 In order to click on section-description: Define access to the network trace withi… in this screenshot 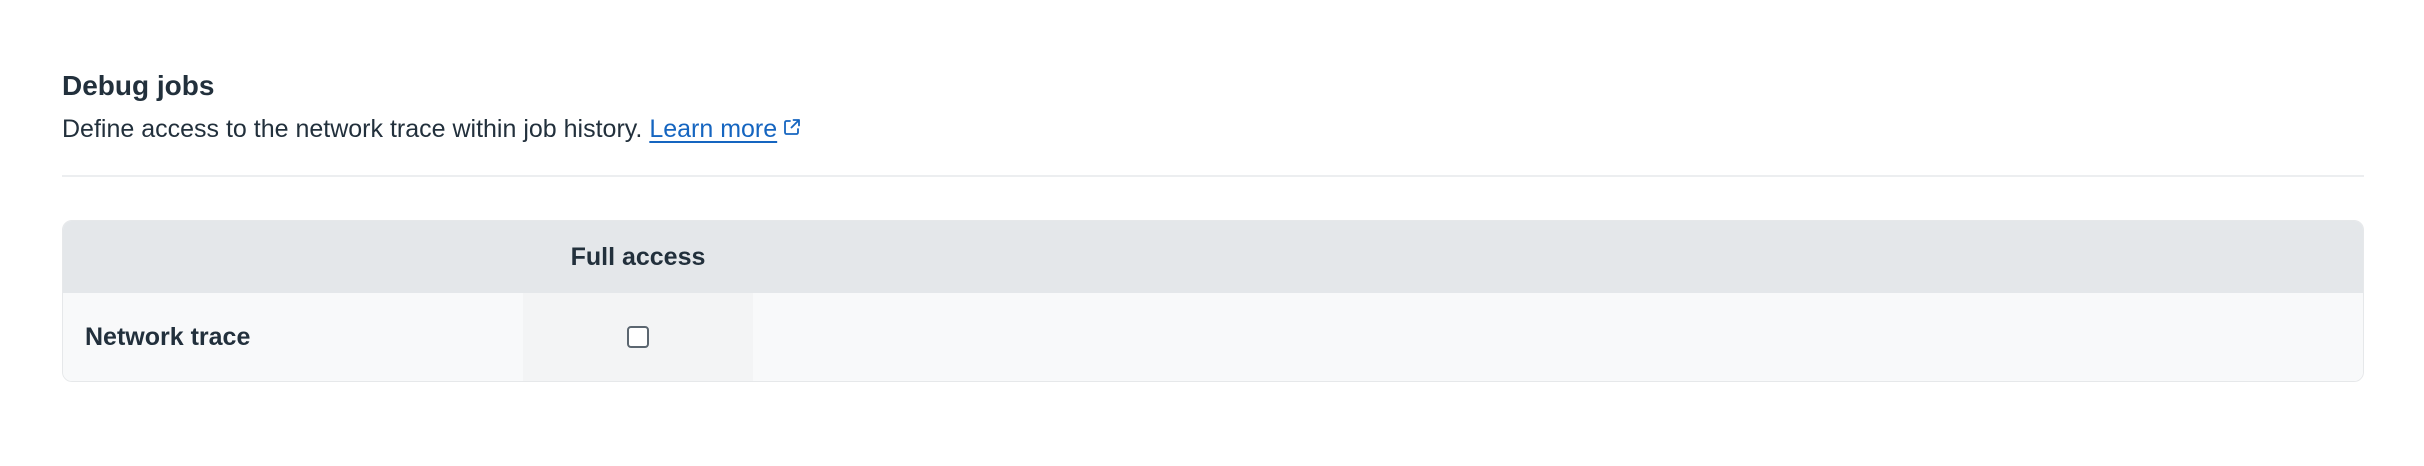, I will do `click(431, 129)`.